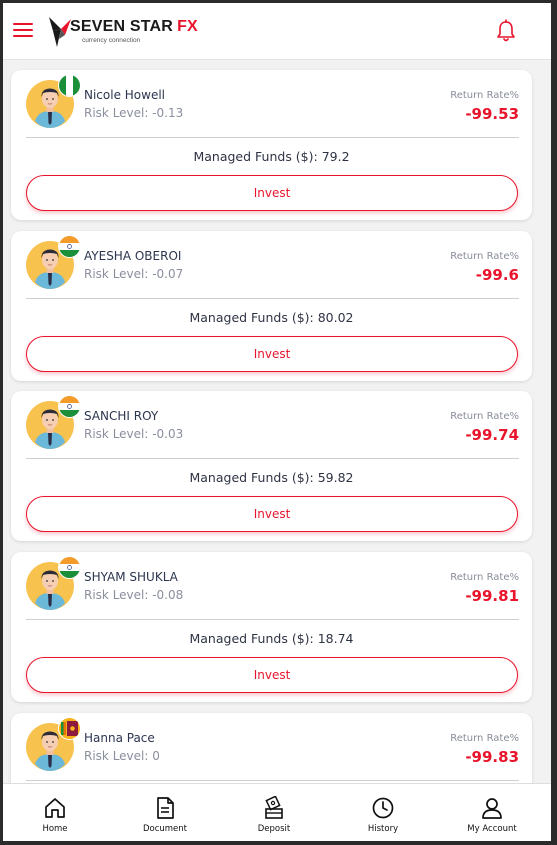  Describe the element at coordinates (383, 829) in the screenshot. I see `nav-label: History` at that location.